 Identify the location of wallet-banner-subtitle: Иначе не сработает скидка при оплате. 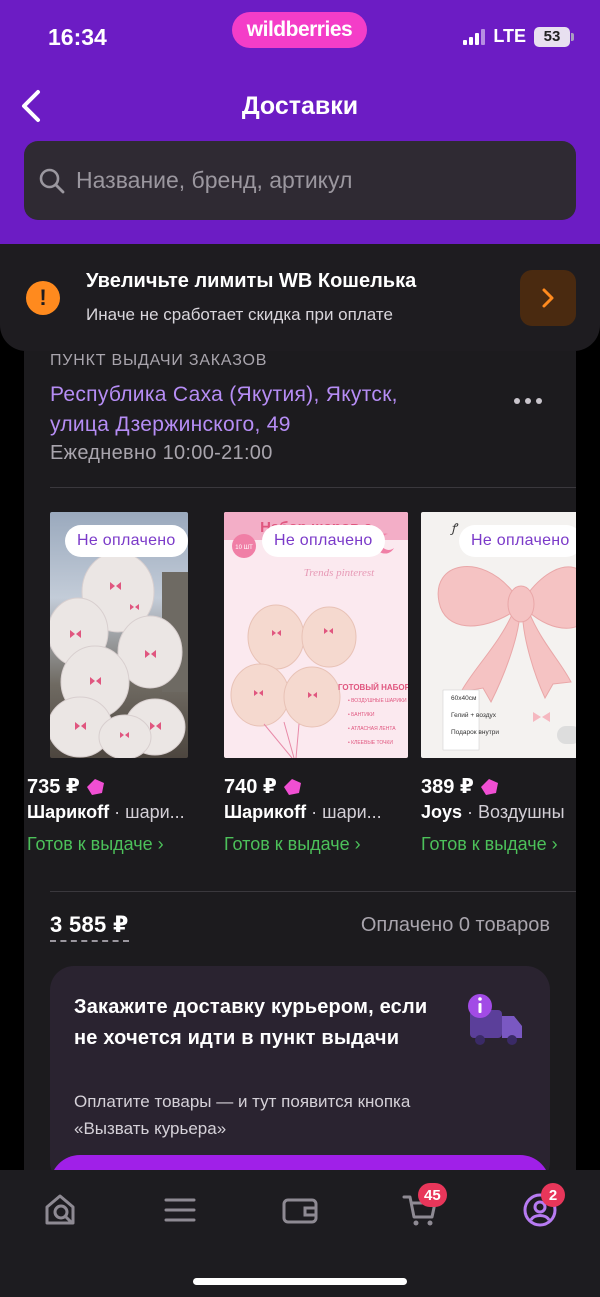
(239, 314).